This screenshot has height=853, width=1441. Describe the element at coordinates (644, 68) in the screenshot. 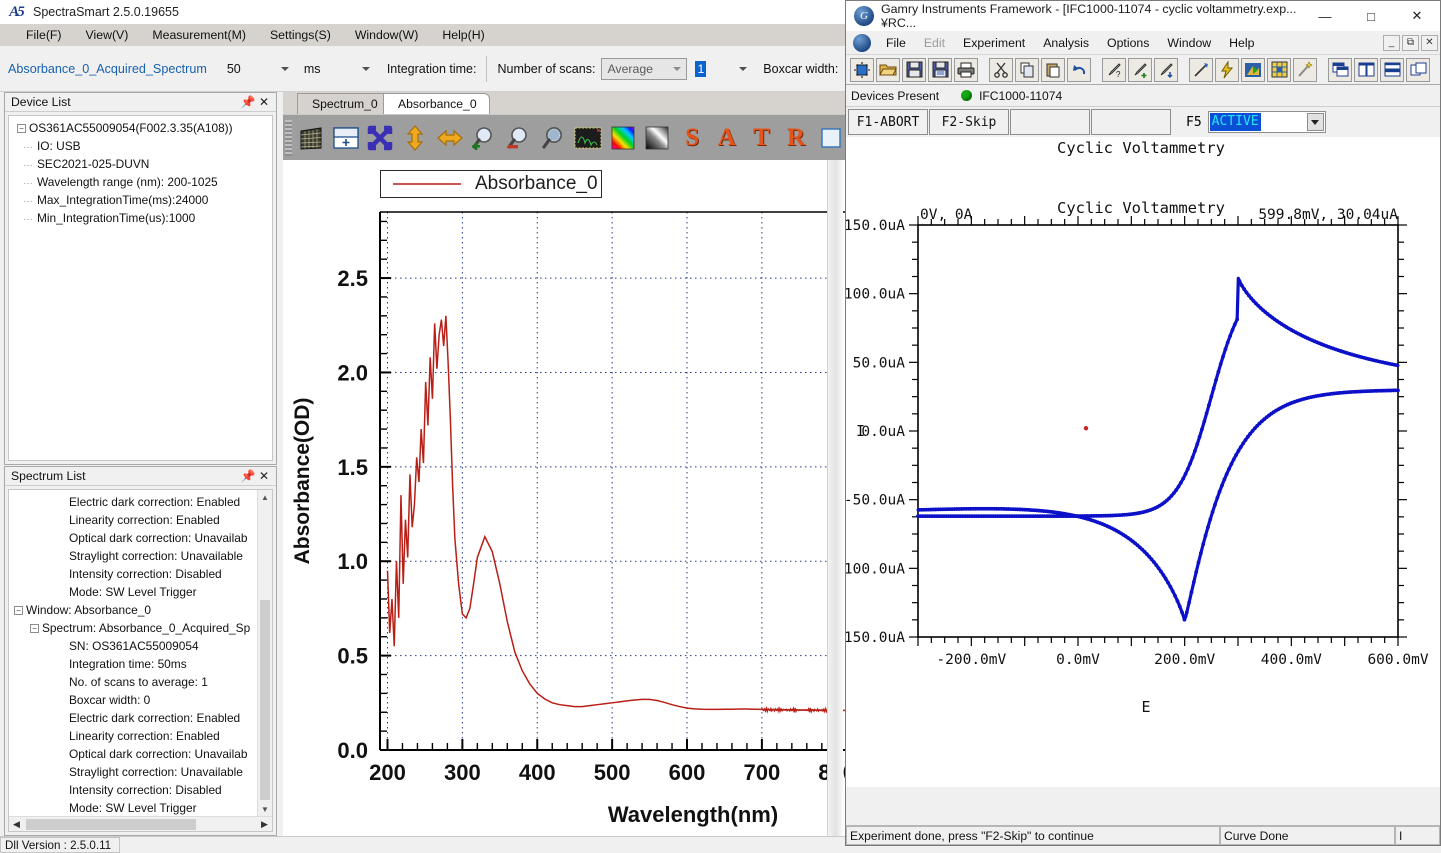

I see `scans-mode-select: Average` at that location.